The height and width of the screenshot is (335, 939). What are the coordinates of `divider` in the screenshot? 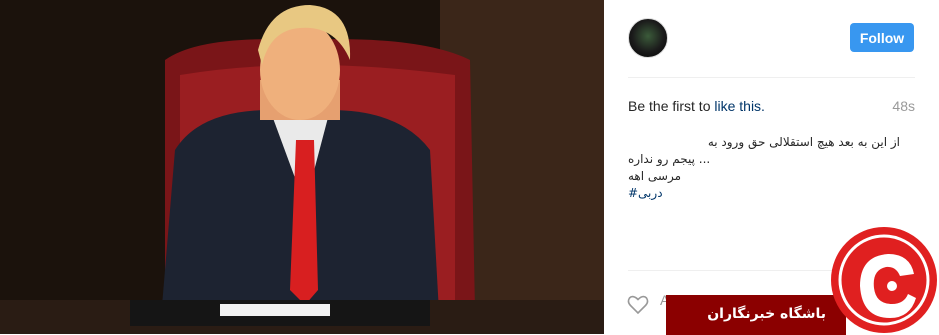 It's located at (771, 77).